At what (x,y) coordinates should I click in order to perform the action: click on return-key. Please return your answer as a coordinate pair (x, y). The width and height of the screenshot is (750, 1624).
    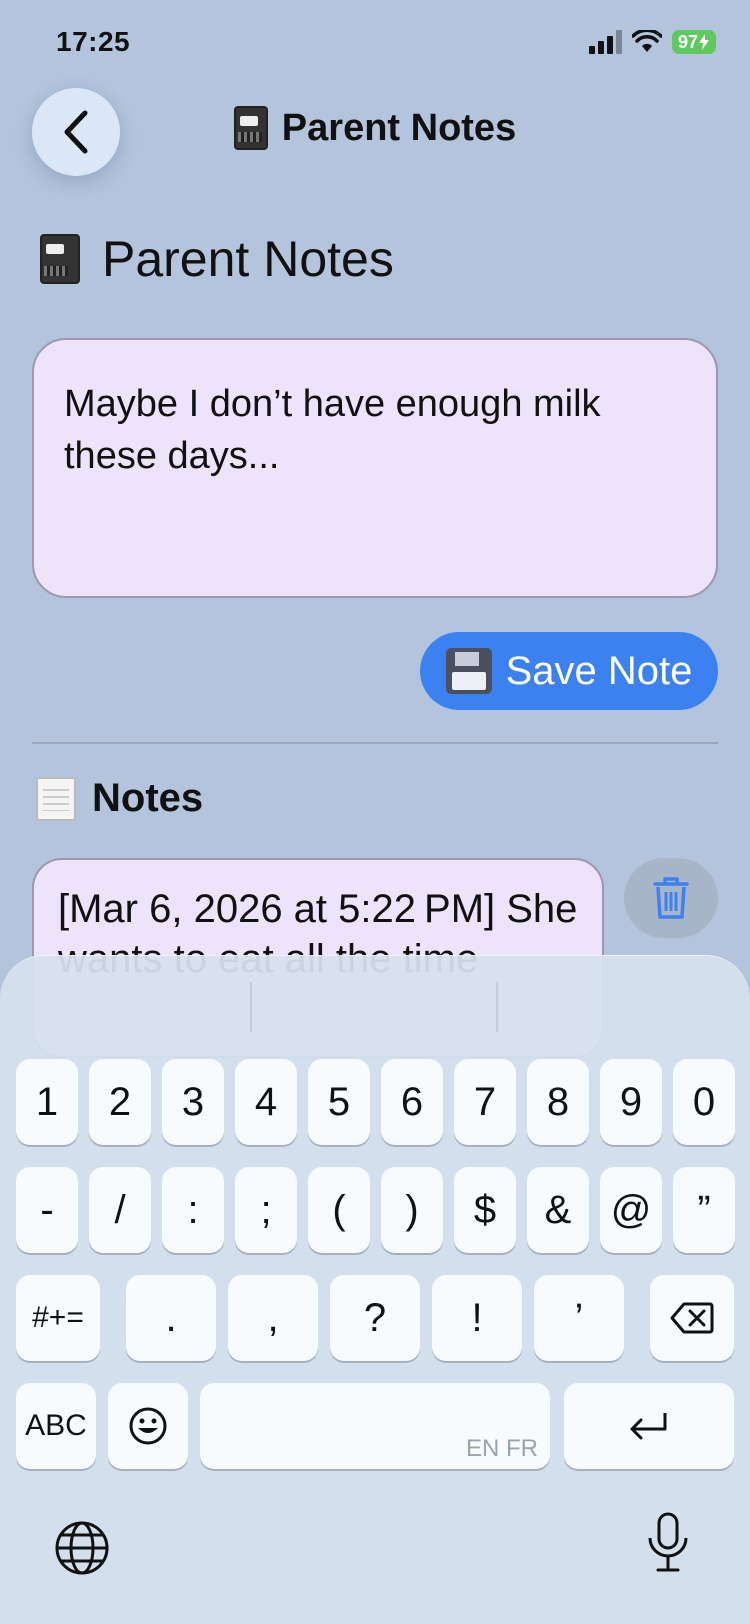
    Looking at the image, I should click on (649, 1426).